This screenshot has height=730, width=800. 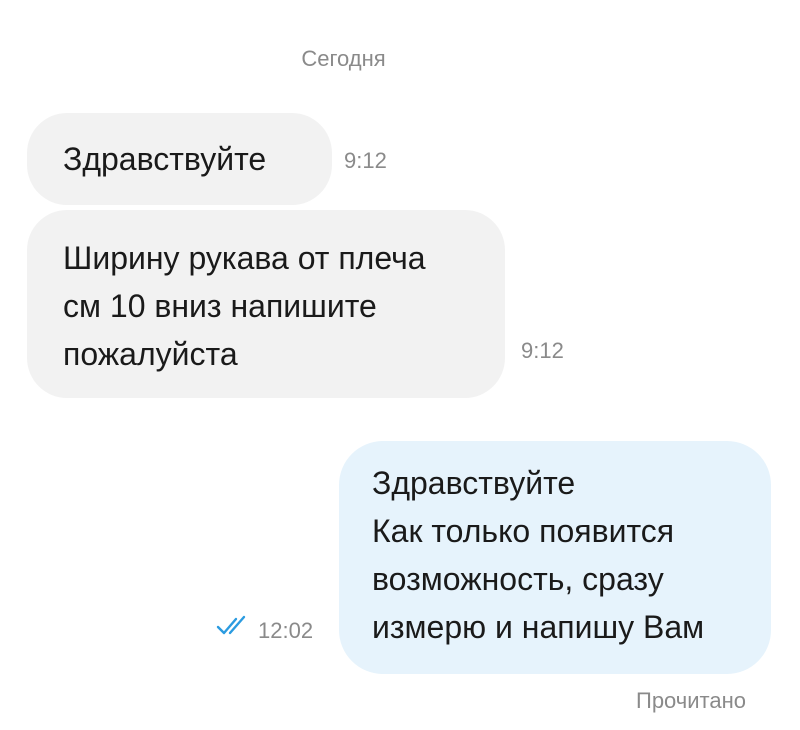 What do you see at coordinates (179, 159) in the screenshot?
I see `incoming-message-bubble: Здравствуйте` at bounding box center [179, 159].